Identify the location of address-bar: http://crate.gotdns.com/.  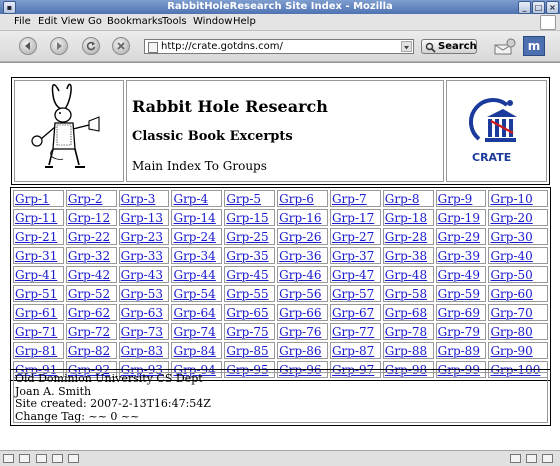
(279, 46).